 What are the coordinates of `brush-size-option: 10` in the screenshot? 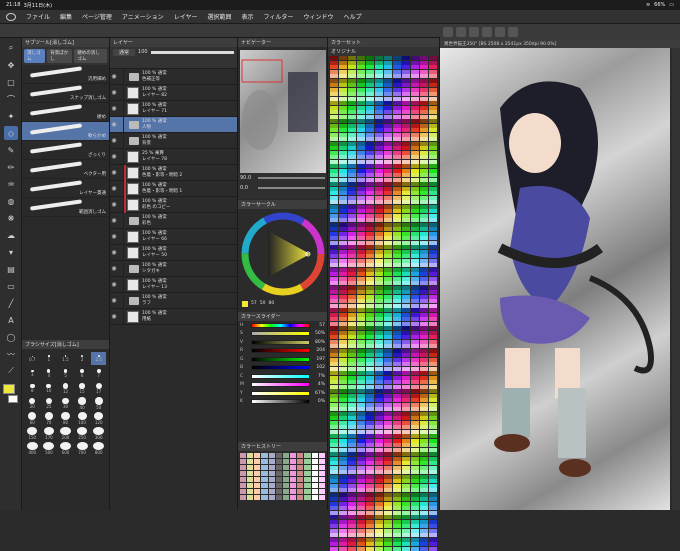 It's located at (49, 388).